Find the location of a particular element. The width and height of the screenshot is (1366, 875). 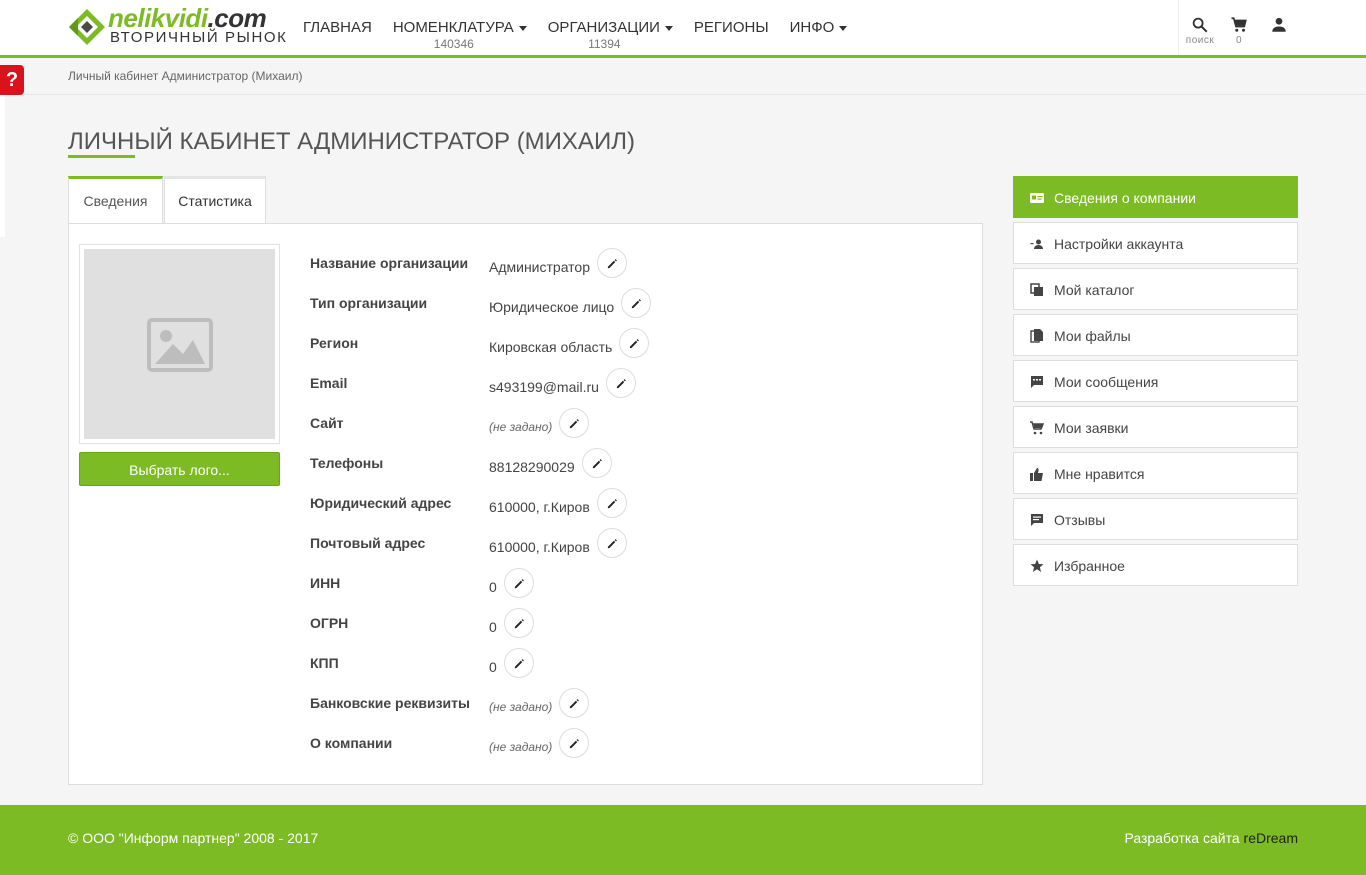

user-icon is located at coordinates (1279, 24).